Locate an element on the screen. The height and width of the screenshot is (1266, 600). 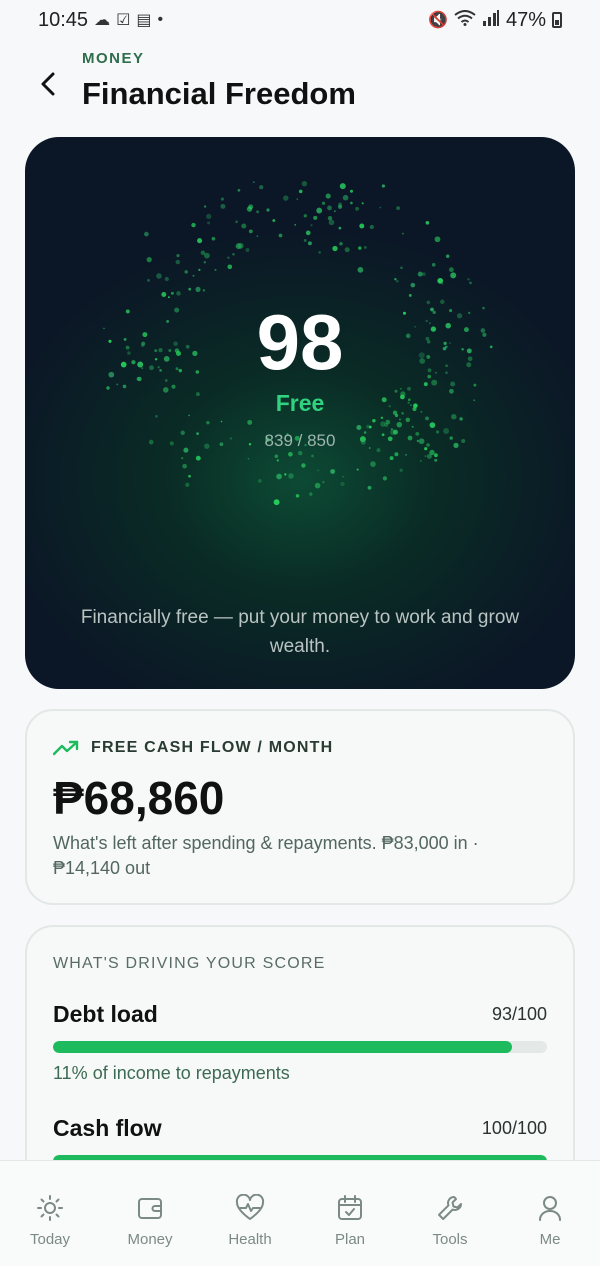
drivers-title: WHAT'S DRIVING YOUR SCORE is located at coordinates (189, 963).